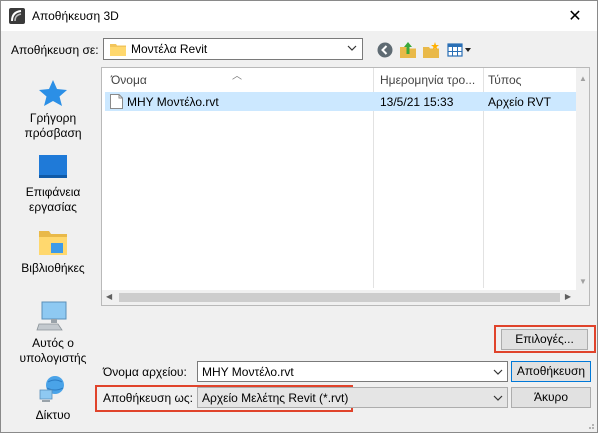  I want to click on filename-label: Όνομα αρχείου:, so click(145, 372).